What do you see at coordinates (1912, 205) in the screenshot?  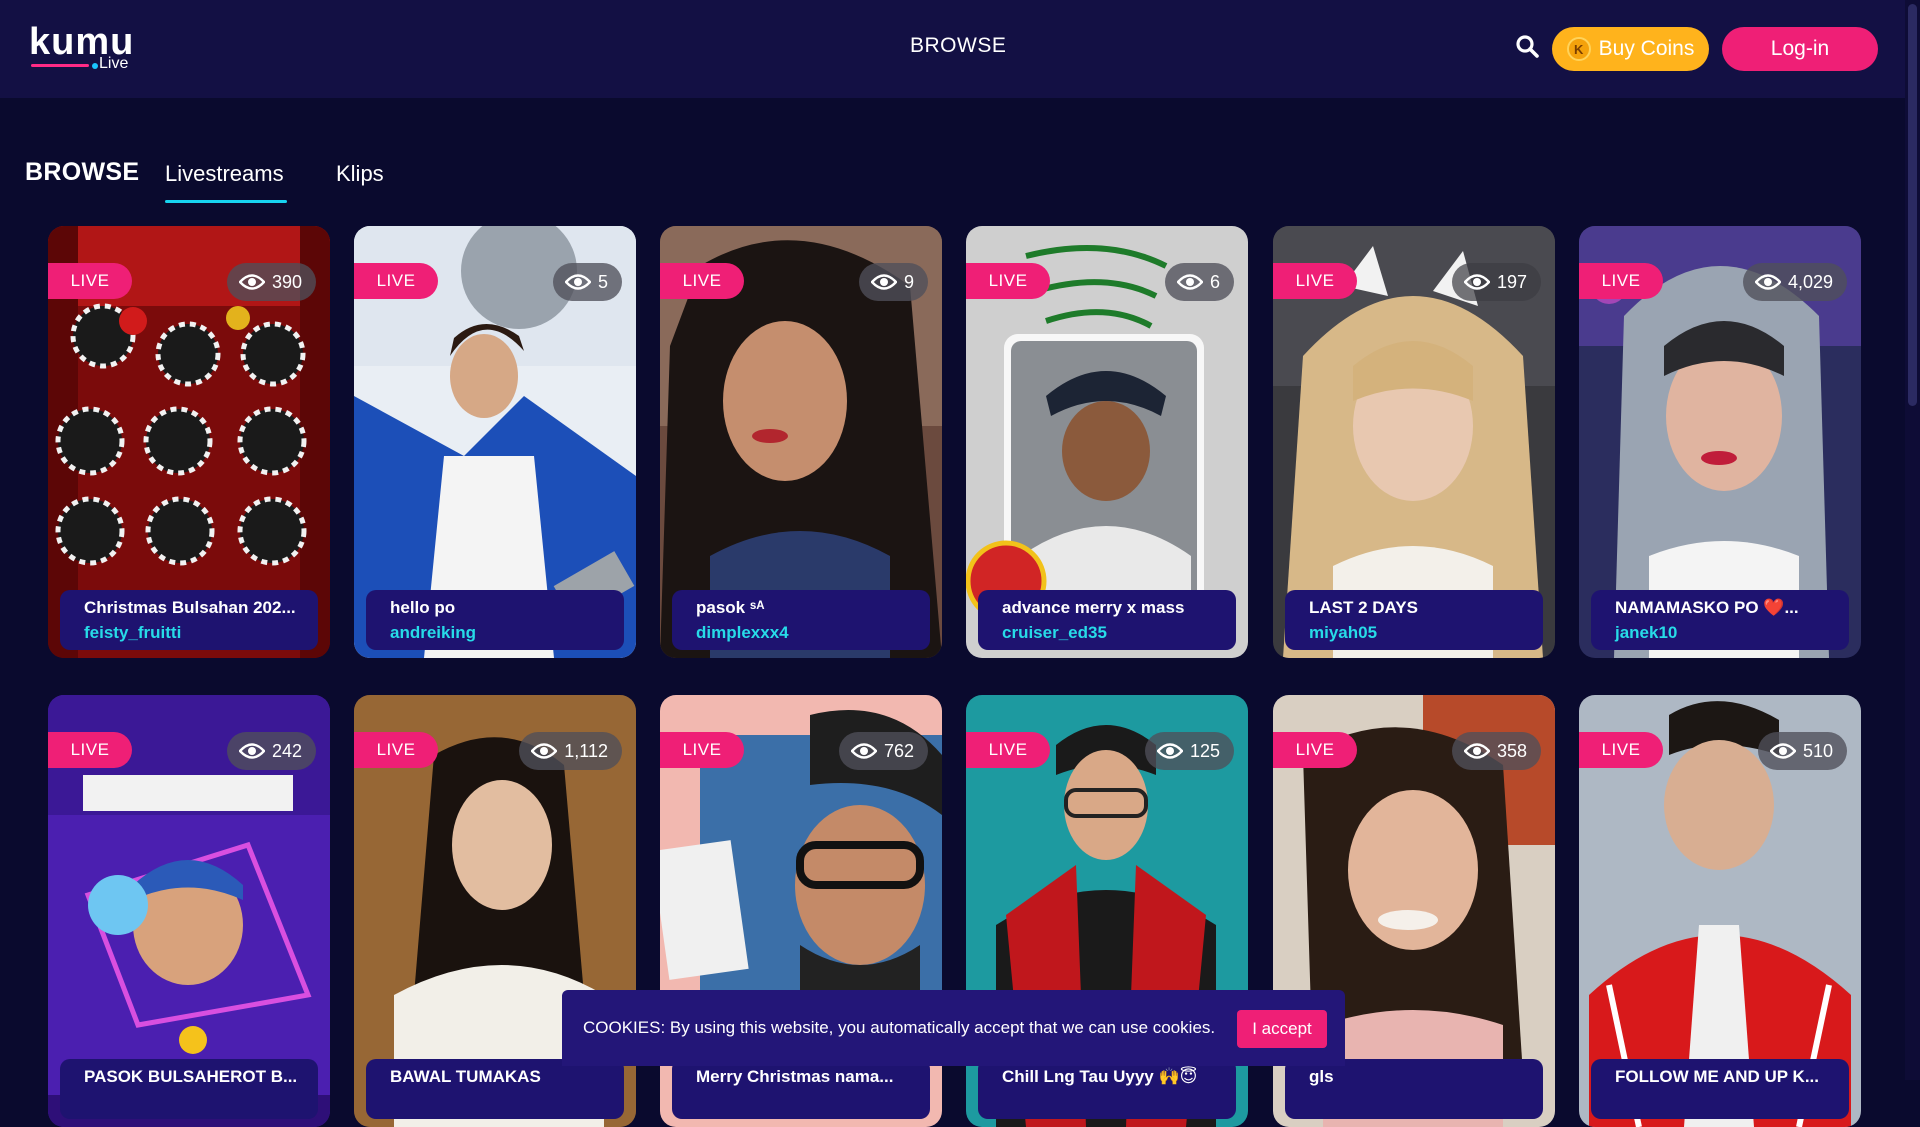 I see `scrollbar-thumb` at bounding box center [1912, 205].